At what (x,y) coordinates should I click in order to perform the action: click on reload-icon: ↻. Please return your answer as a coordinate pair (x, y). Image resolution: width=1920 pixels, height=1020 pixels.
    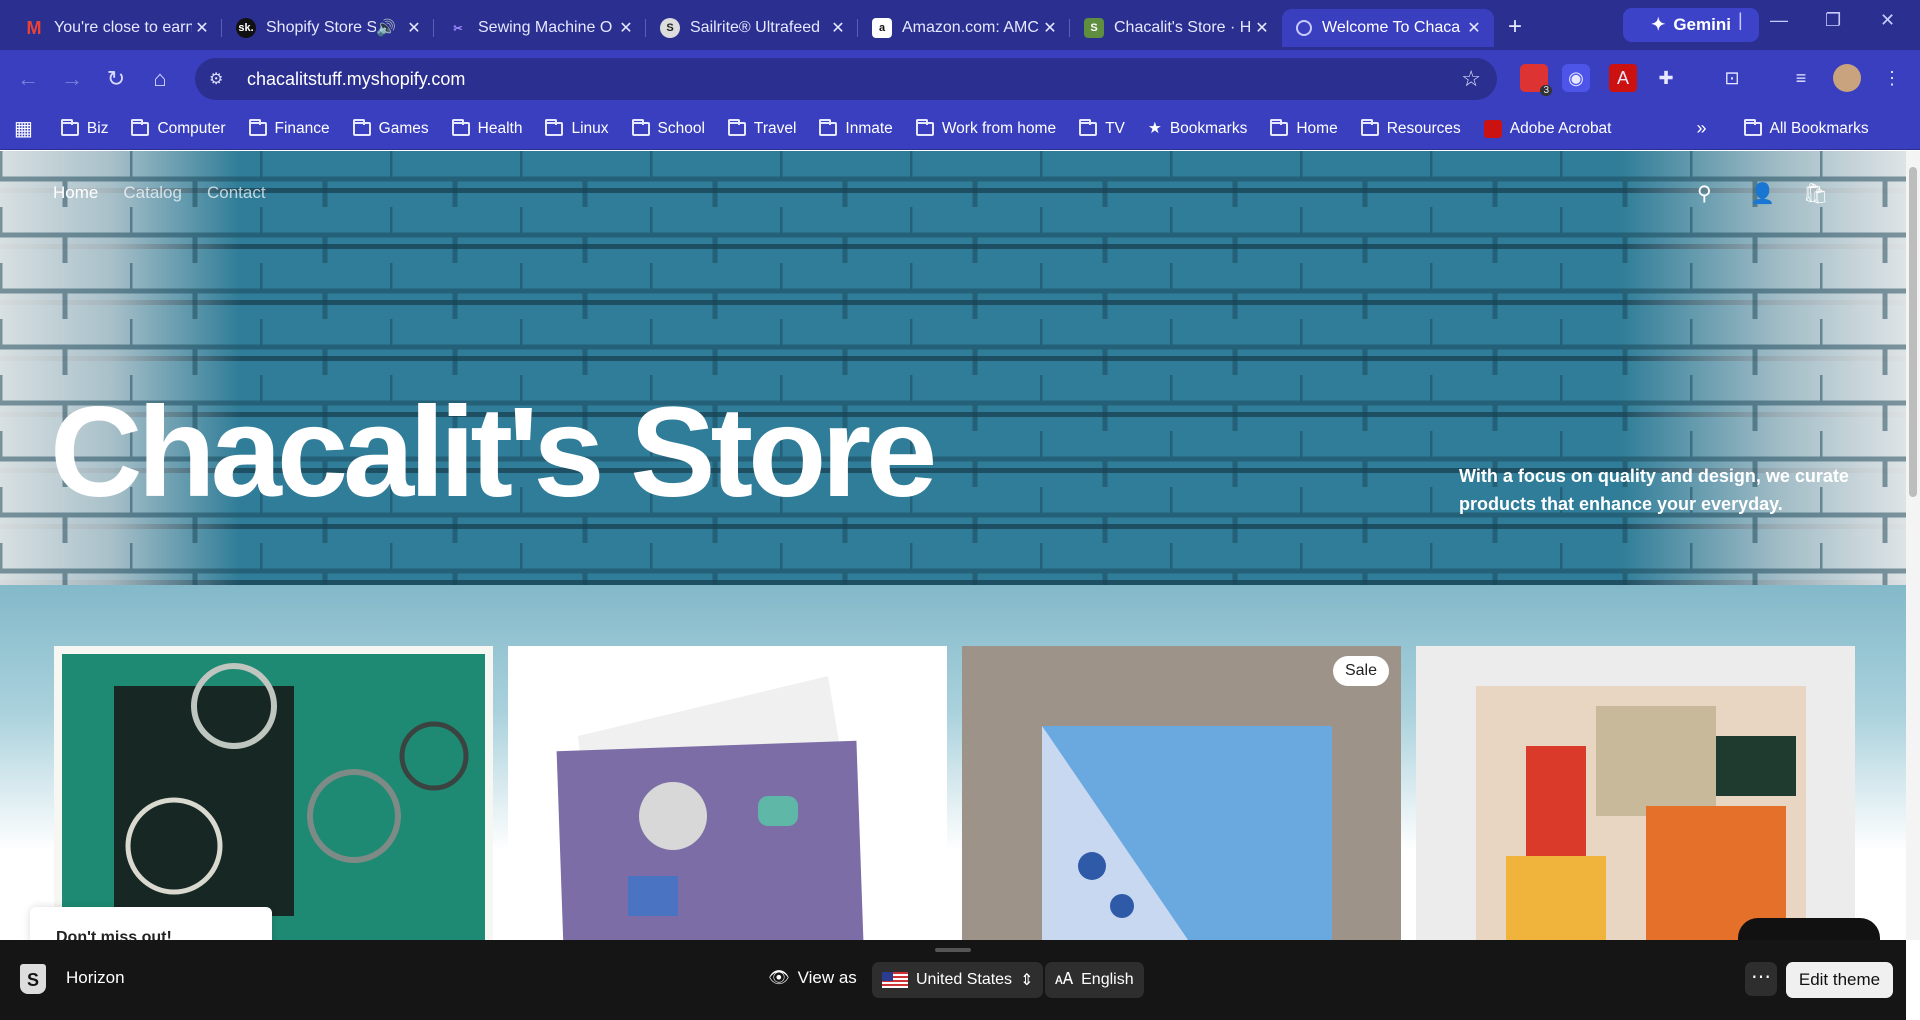
    Looking at the image, I should click on (116, 79).